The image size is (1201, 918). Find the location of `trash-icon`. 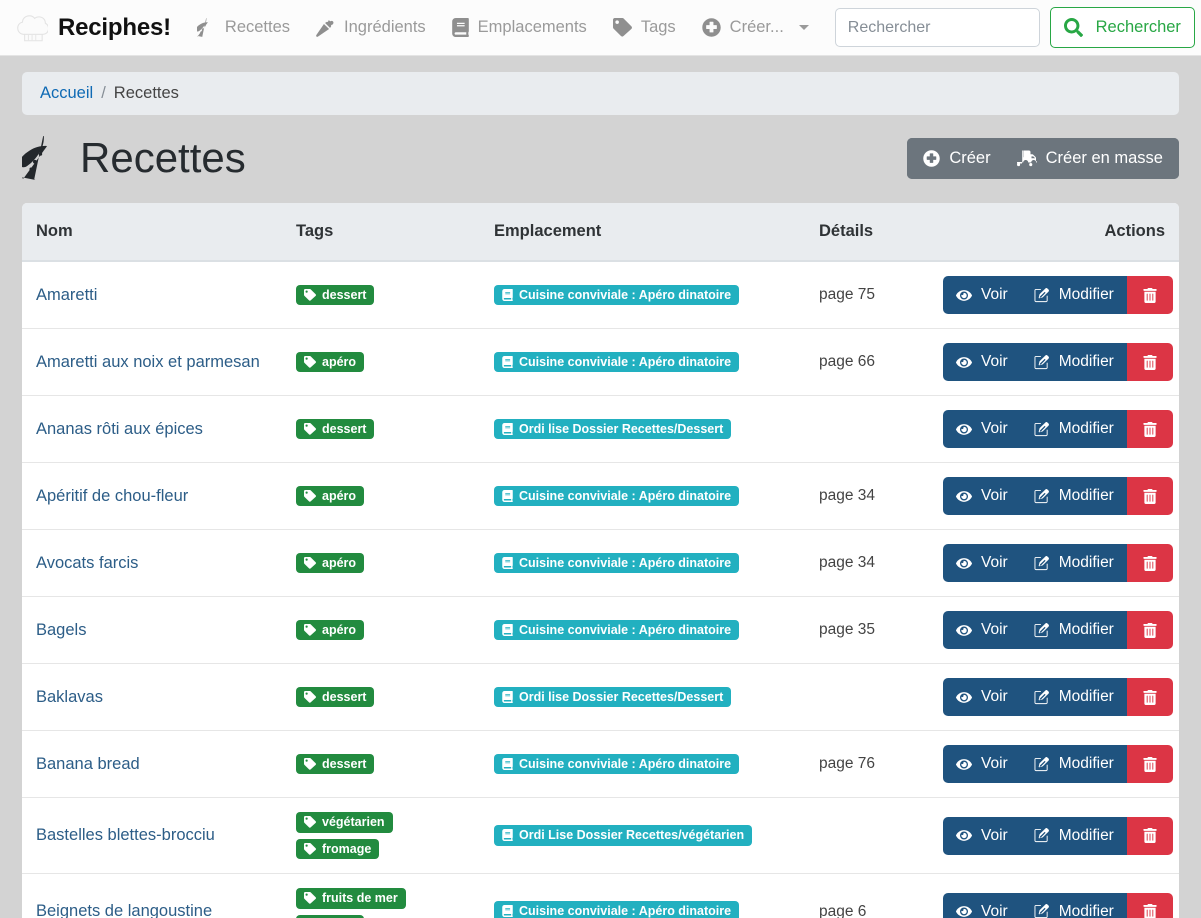

trash-icon is located at coordinates (1150, 630).